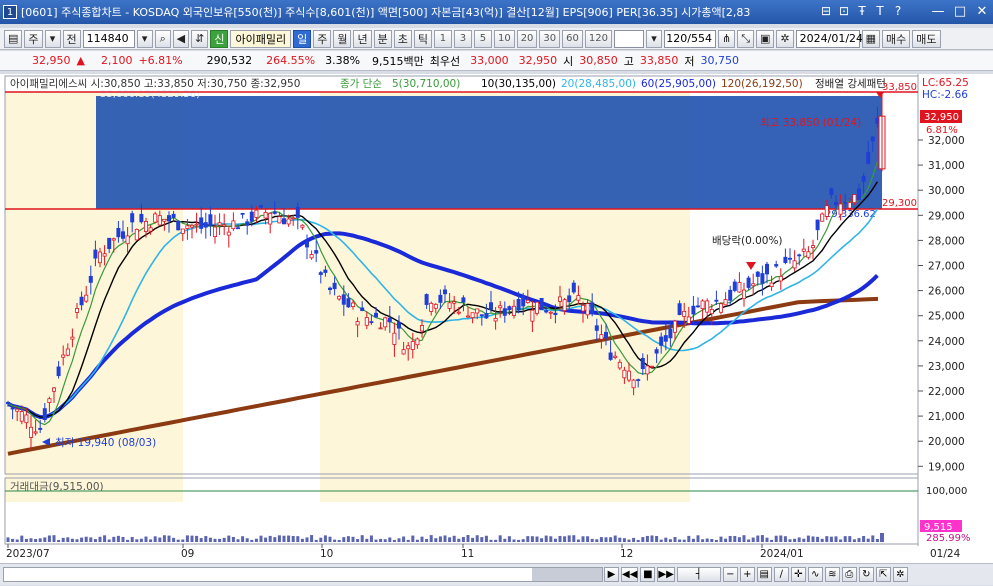  I want to click on link-icon: ⊡, so click(844, 11).